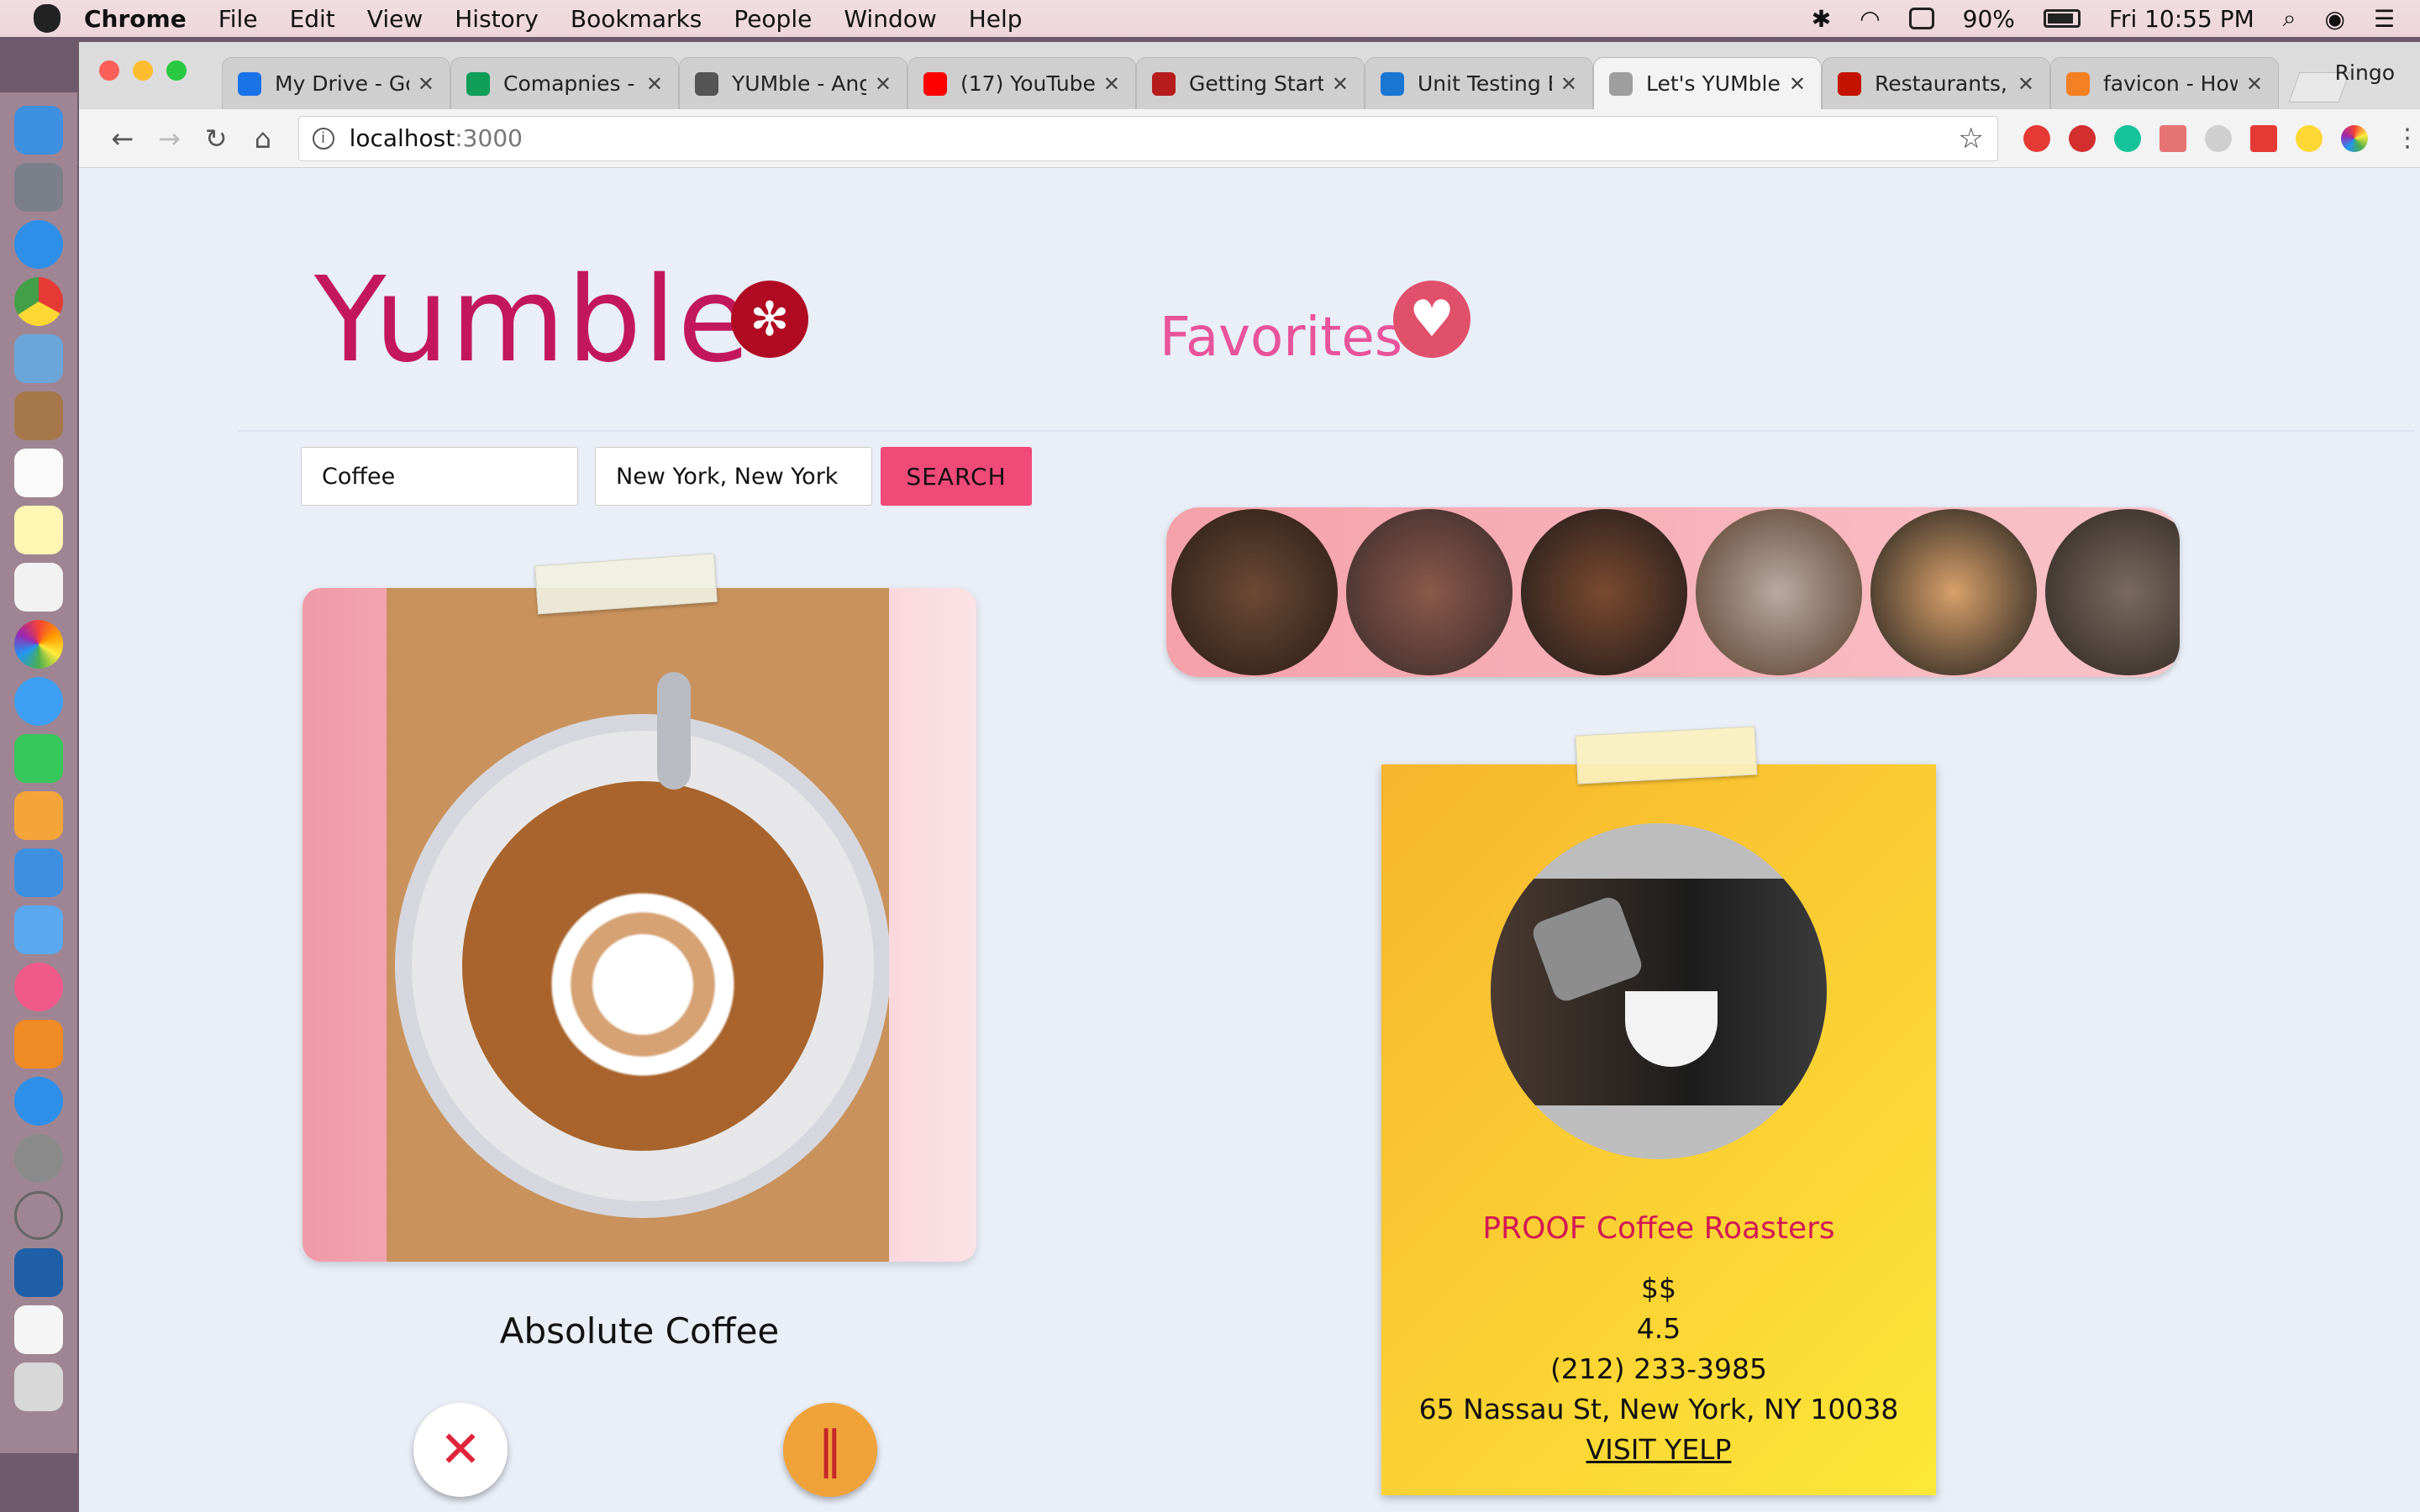 Image resolution: width=2420 pixels, height=1512 pixels. What do you see at coordinates (38, 587) in the screenshot?
I see `reminders-icon` at bounding box center [38, 587].